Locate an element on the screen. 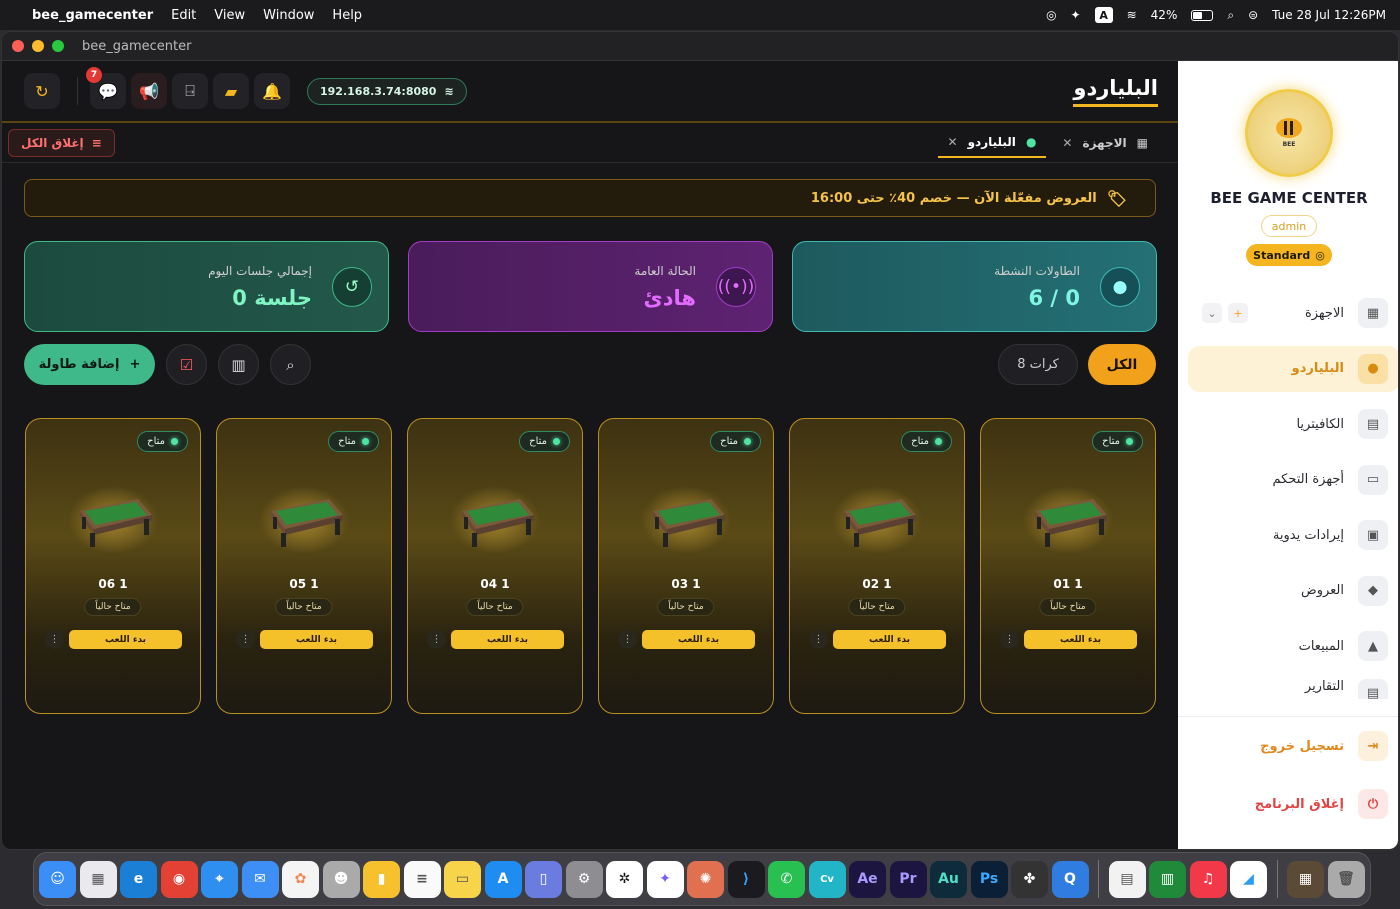 The width and height of the screenshot is (1400, 909). menubar-clock: Tue 28 Jul 12:26PM is located at coordinates (1329, 15).